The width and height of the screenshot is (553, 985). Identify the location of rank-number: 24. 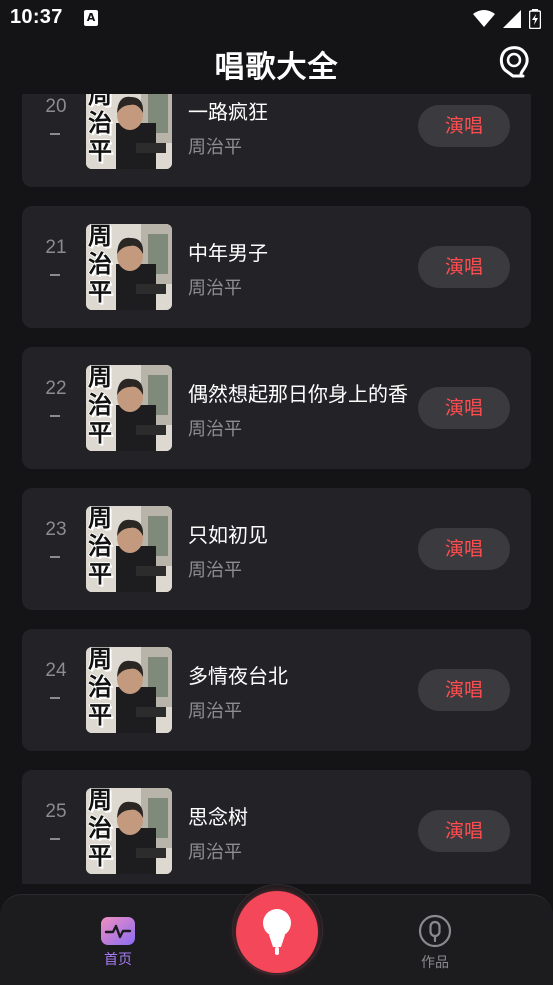
(56, 670).